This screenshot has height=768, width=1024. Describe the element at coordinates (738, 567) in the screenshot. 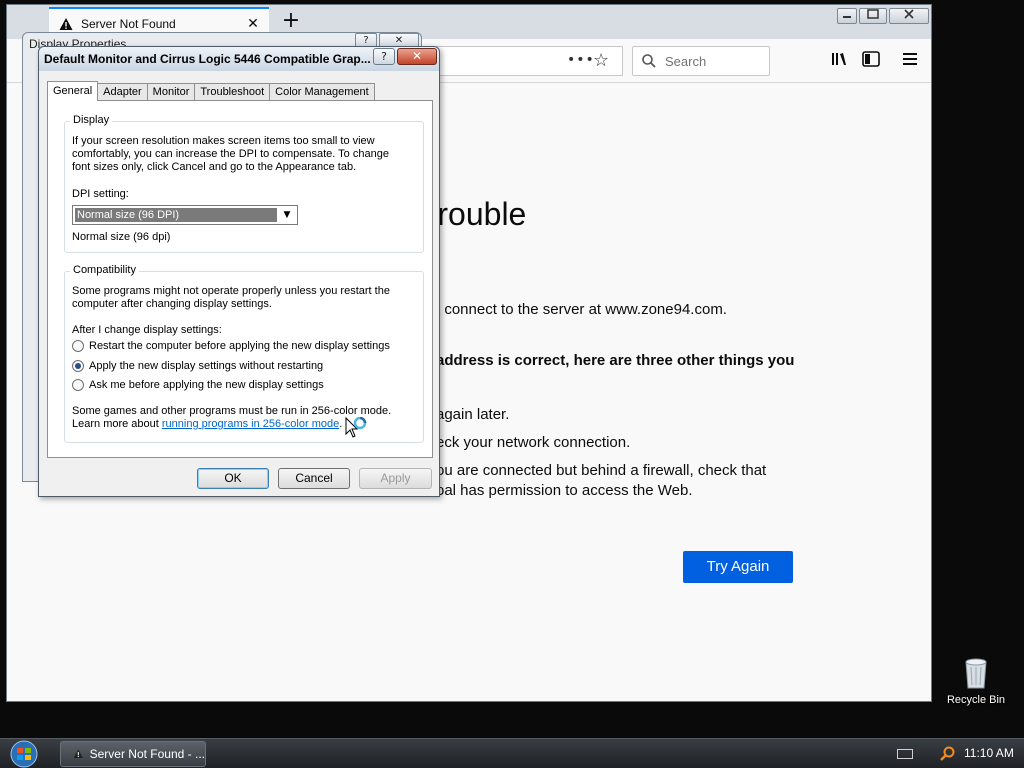

I see `try-again-button: Try Again` at that location.